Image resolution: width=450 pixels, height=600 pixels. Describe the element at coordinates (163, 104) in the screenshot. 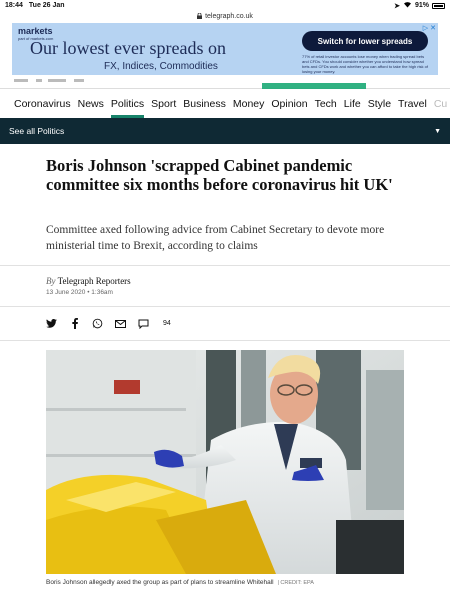

I see `nav-item-sport: Sport` at that location.